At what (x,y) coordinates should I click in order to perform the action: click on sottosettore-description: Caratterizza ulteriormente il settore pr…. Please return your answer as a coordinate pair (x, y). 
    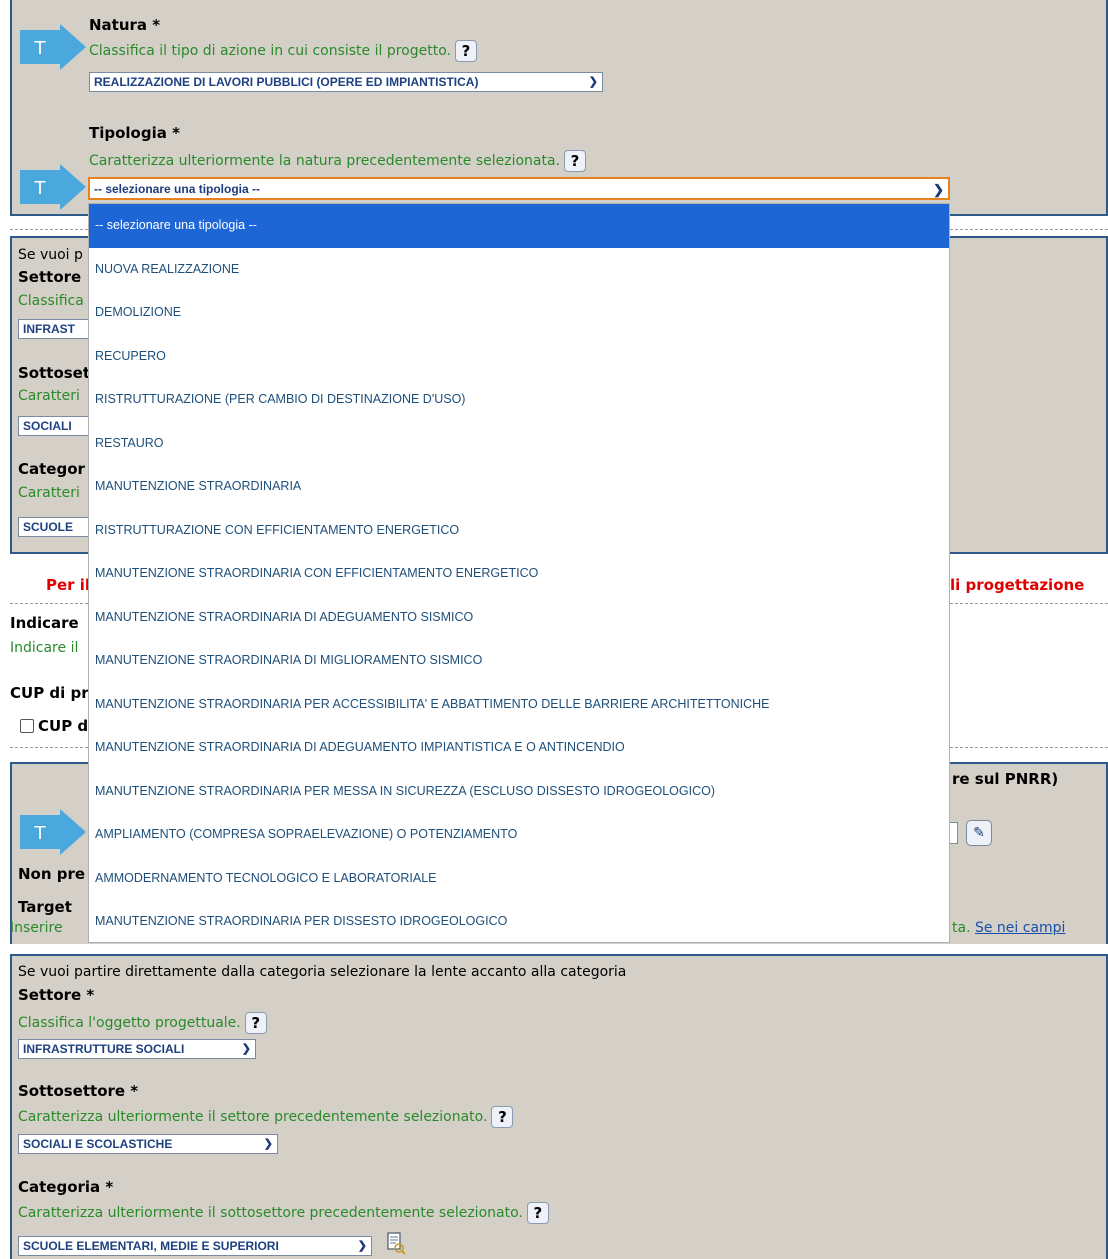
    Looking at the image, I should click on (266, 1117).